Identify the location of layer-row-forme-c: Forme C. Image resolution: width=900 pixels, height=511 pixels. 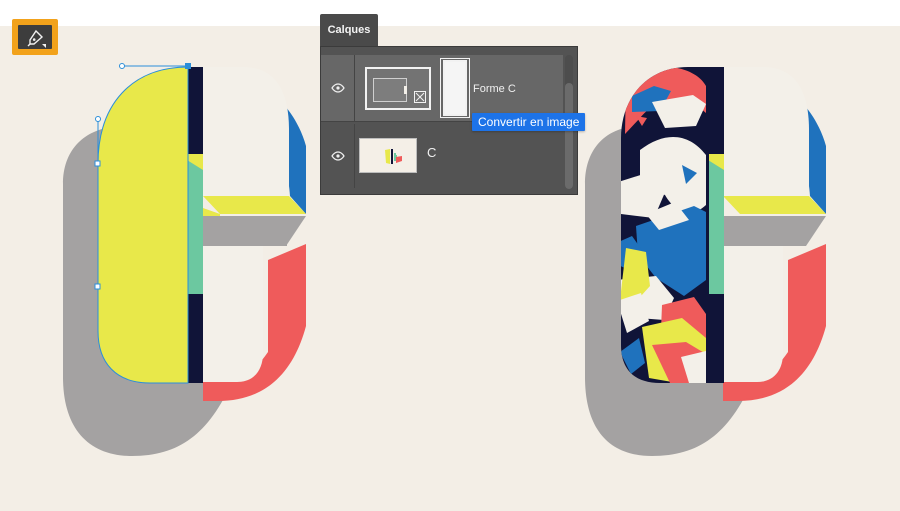
(442, 88).